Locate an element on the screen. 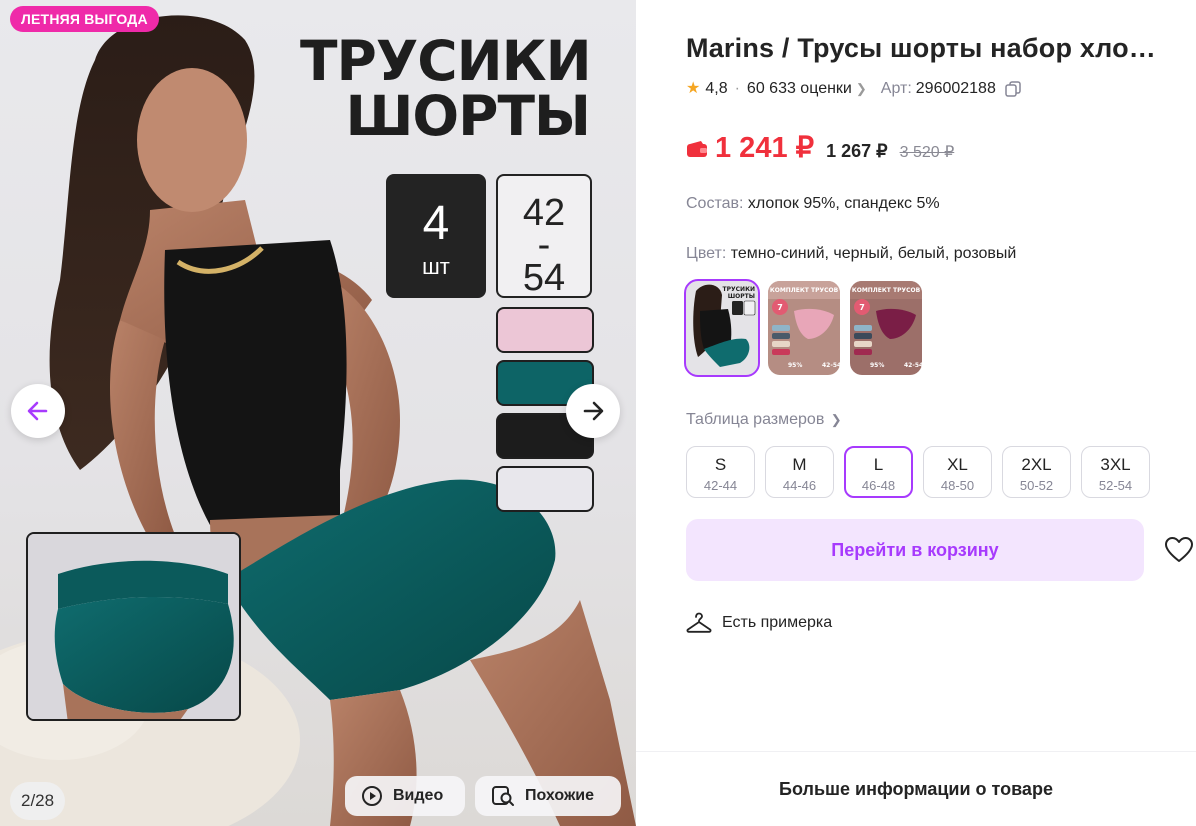  promo-badge: ЛЕТНЯЯ ВЫГОДА is located at coordinates (84, 19).